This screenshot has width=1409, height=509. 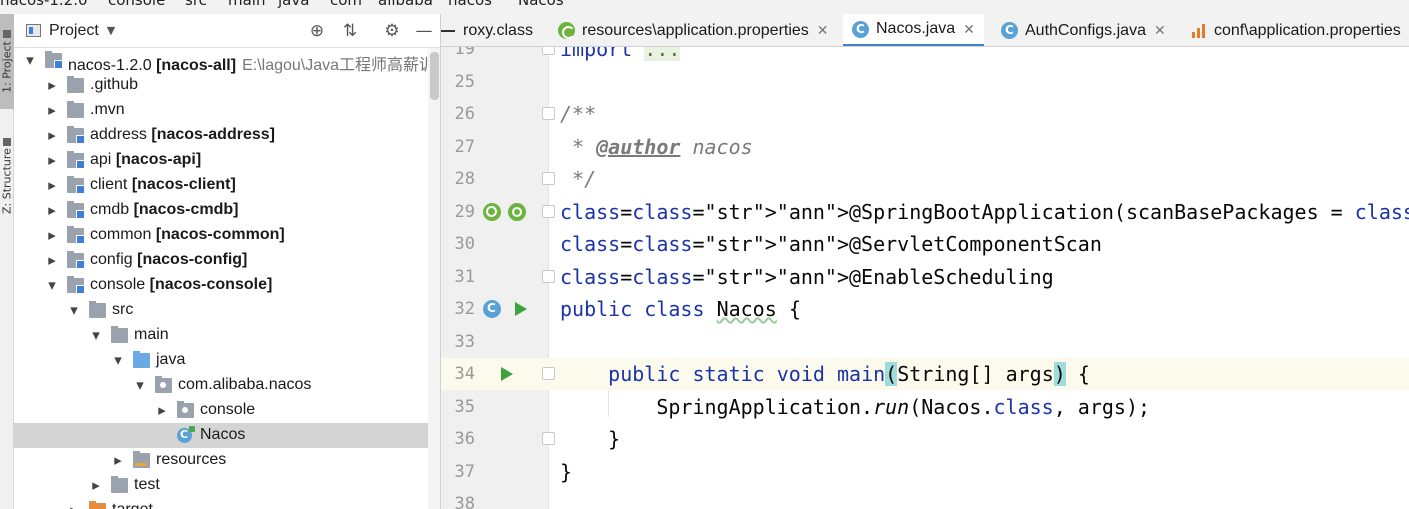 What do you see at coordinates (925, 147) in the screenshot?
I see `code-line: 27 * @author nacos` at bounding box center [925, 147].